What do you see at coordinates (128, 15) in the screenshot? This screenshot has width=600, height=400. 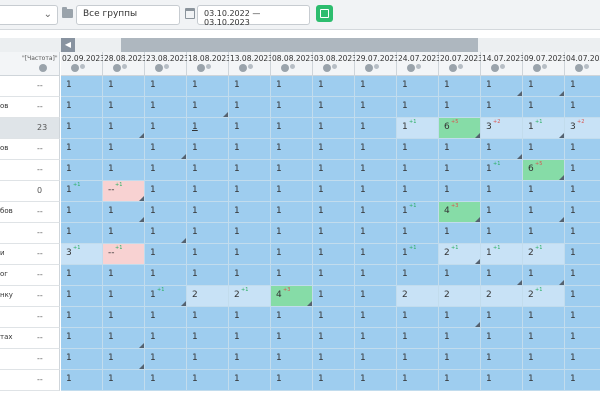 I see `group-select: Все группы` at bounding box center [128, 15].